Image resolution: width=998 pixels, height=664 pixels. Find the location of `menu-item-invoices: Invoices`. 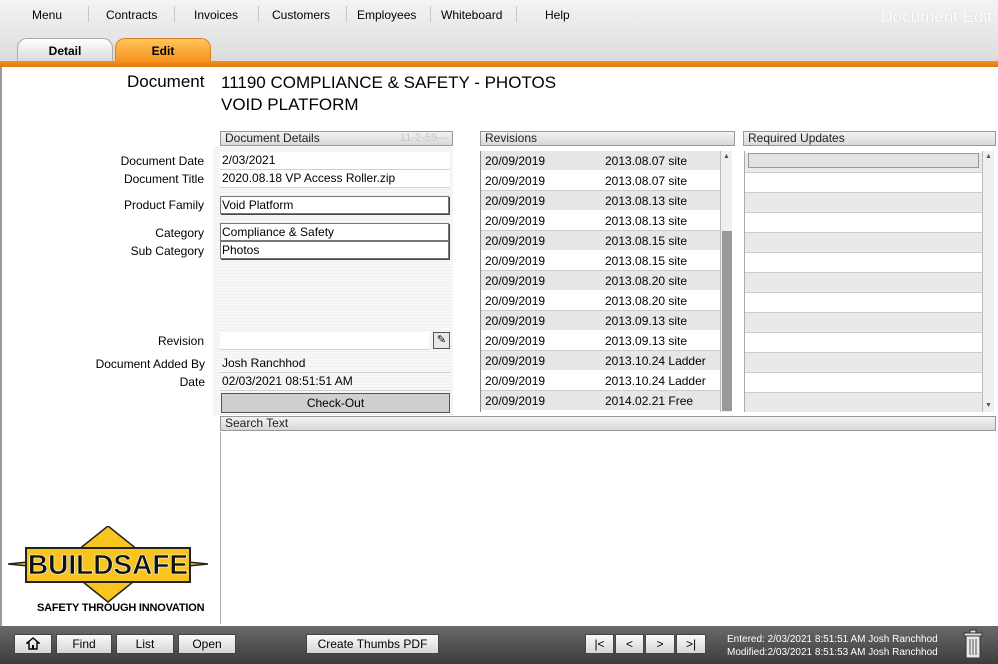

menu-item-invoices: Invoices is located at coordinates (216, 15).